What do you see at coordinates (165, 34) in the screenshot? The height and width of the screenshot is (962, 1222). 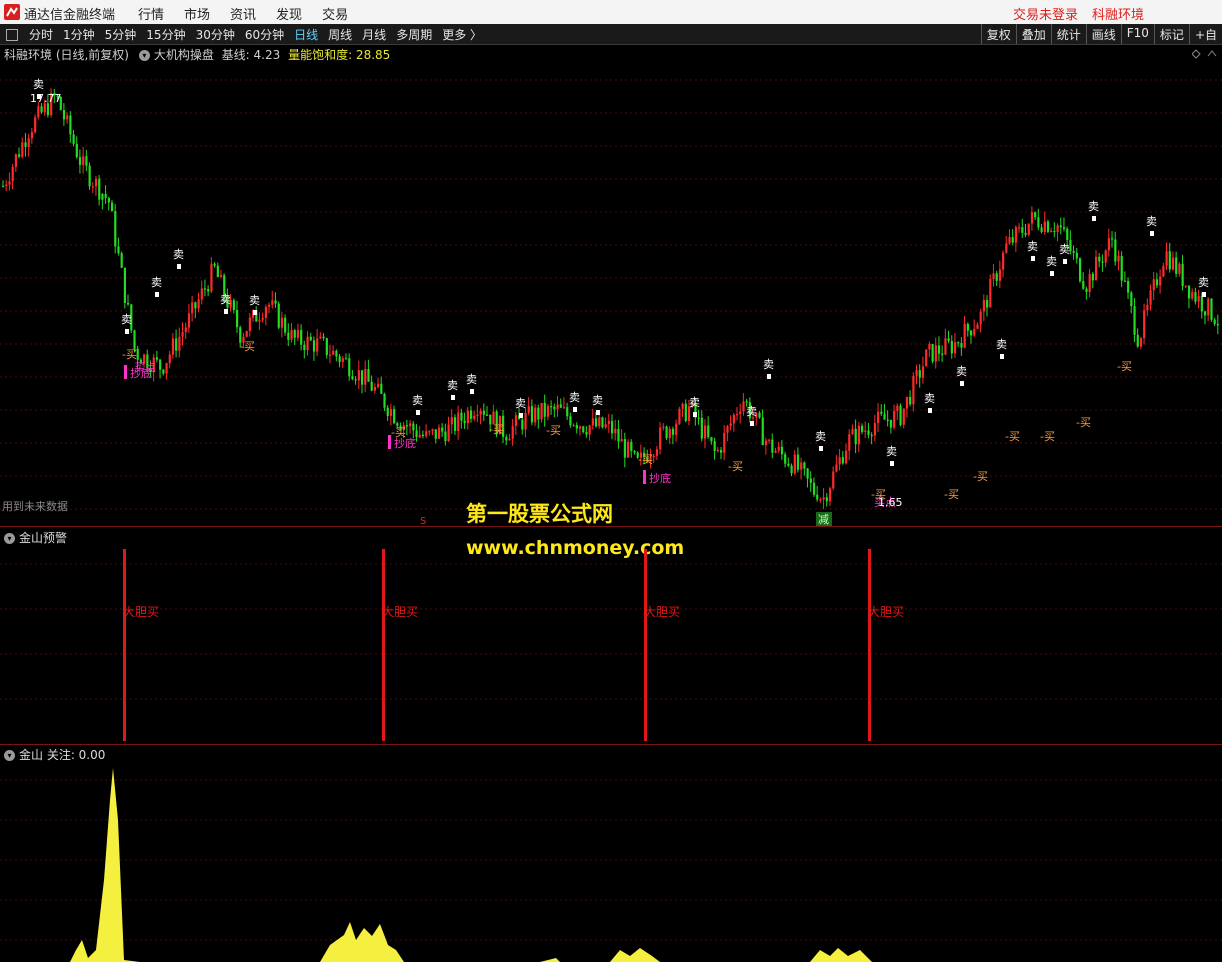 I see `tab-15min: 15分钟` at bounding box center [165, 34].